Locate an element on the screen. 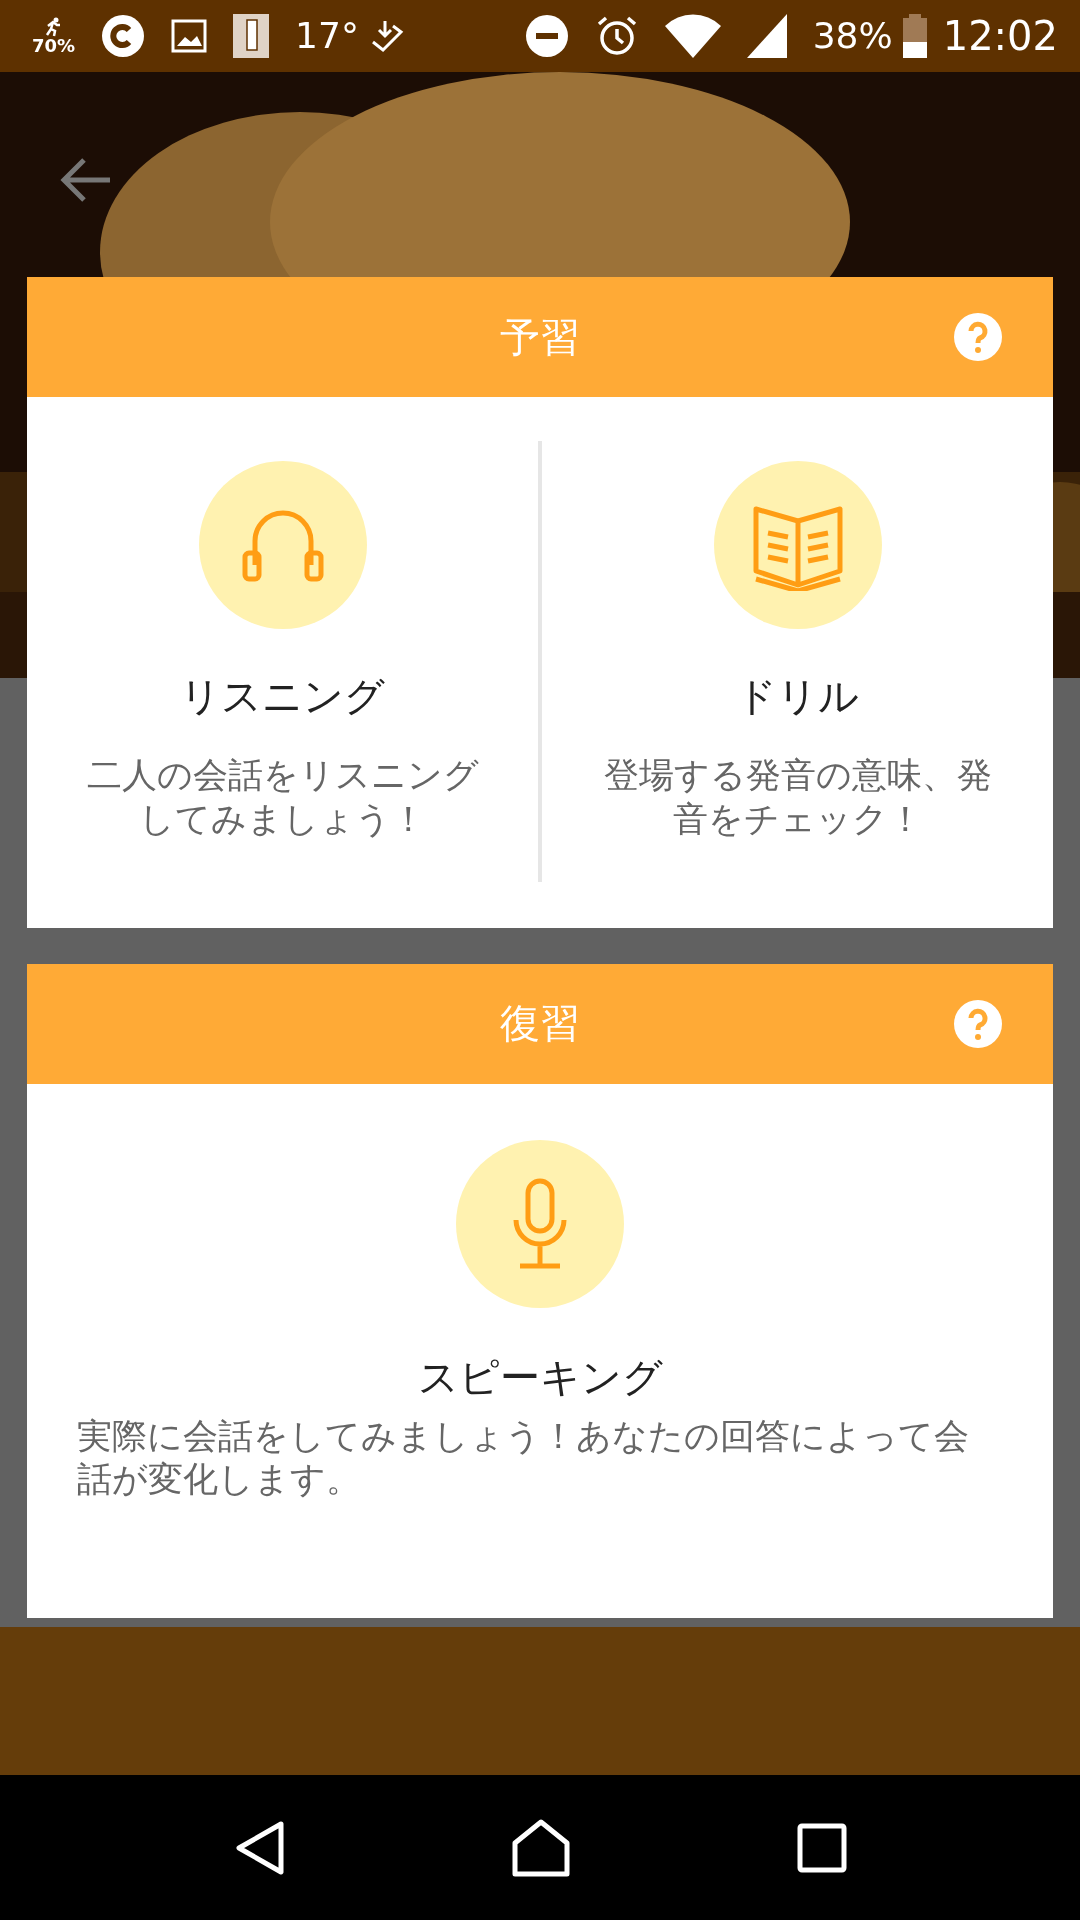 Image resolution: width=1080 pixels, height=1920 pixels. sim-card-icon is located at coordinates (251, 36).